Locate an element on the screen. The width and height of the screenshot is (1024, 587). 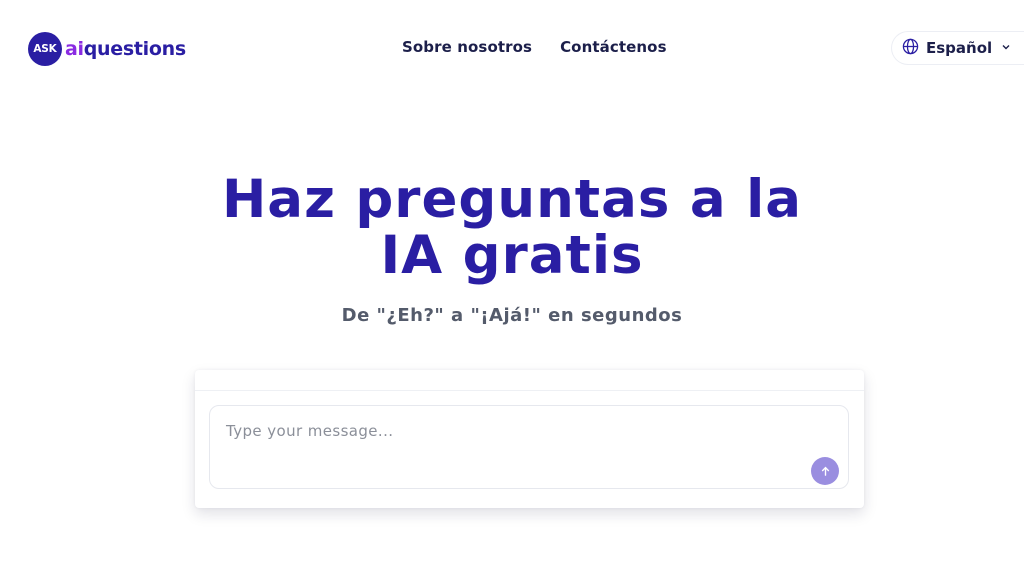
hero-title-line2: IA gratis is located at coordinates (512, 255).